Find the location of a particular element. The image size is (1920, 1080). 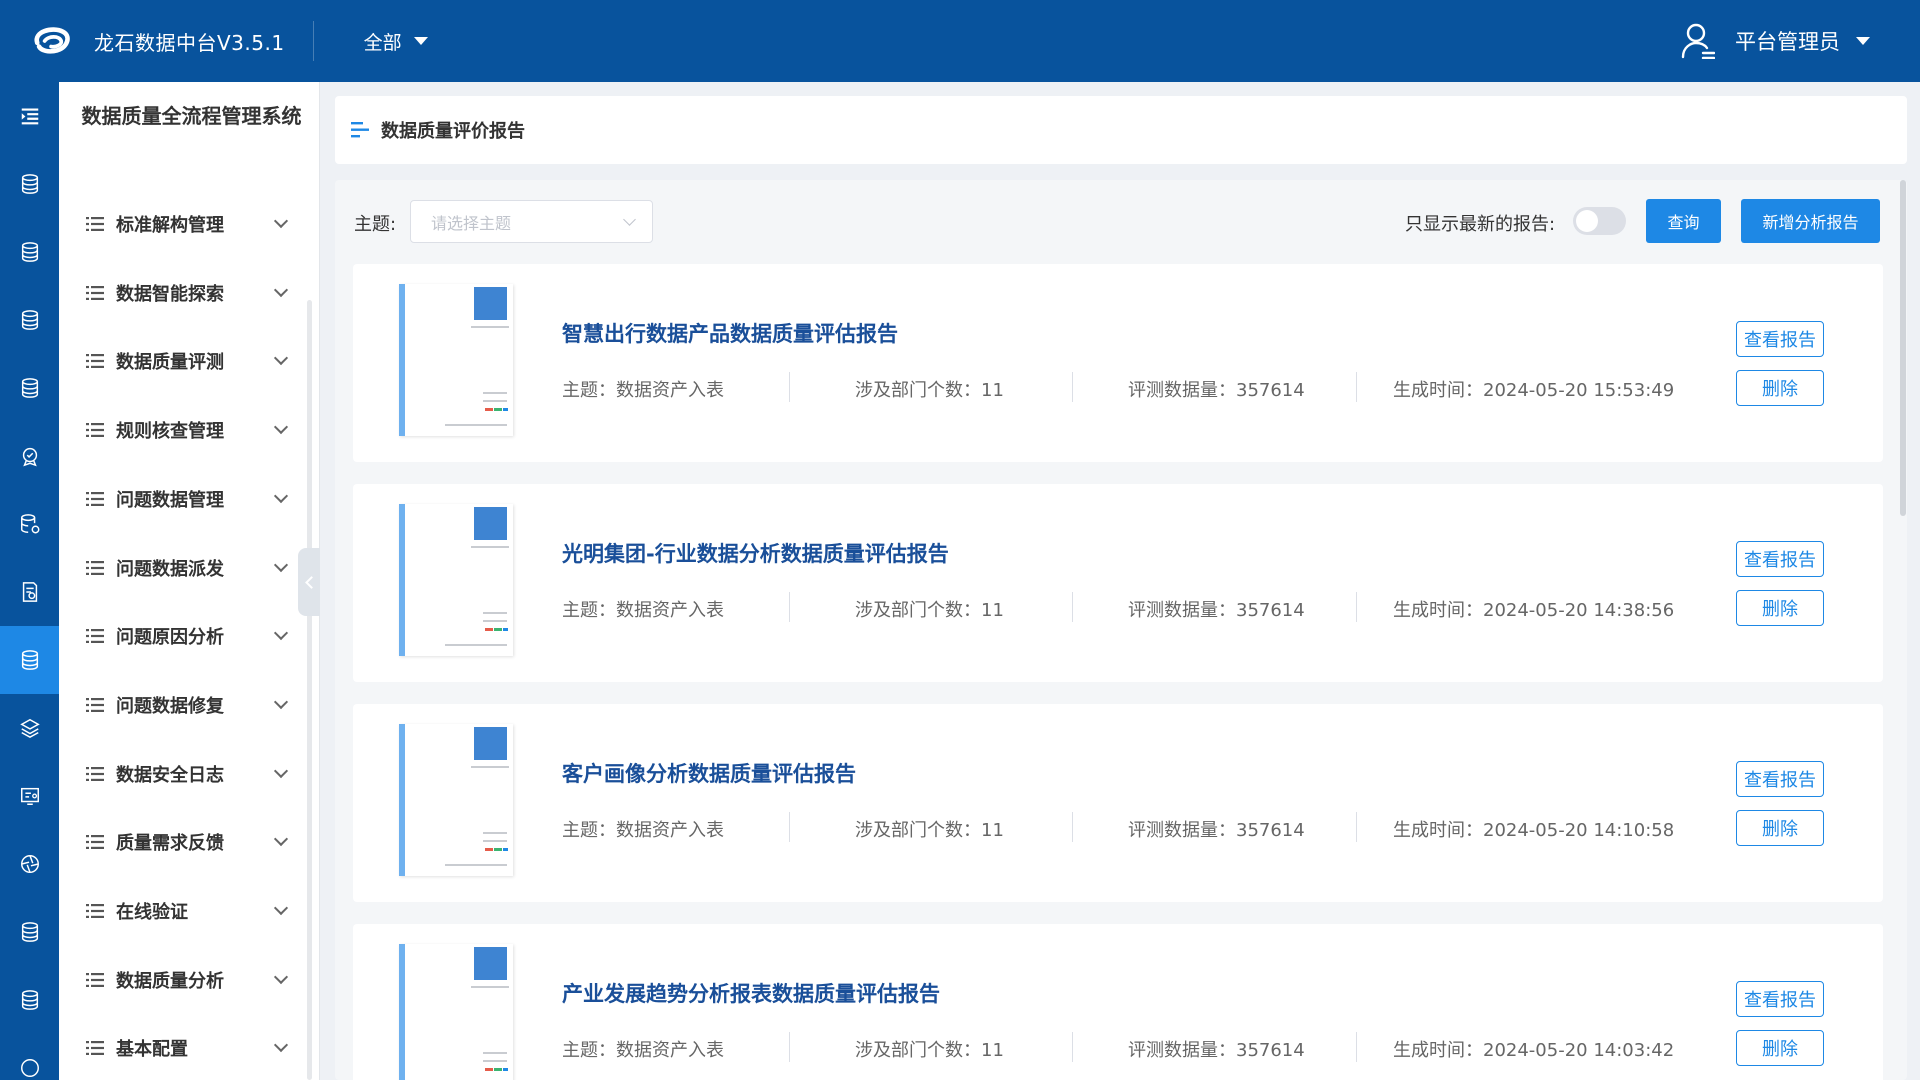

database-settings-icon is located at coordinates (29, 524).